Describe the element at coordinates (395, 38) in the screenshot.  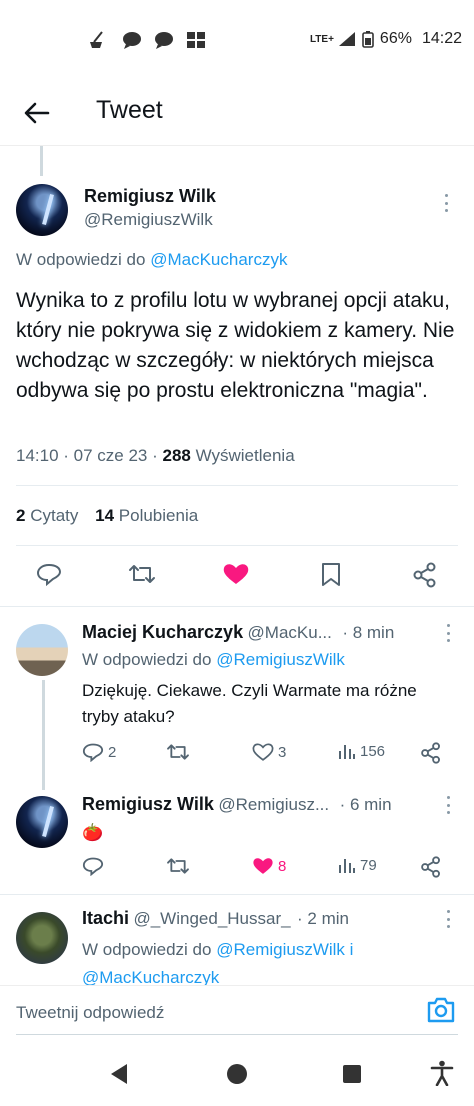
I see `battery-level: 66%` at that location.